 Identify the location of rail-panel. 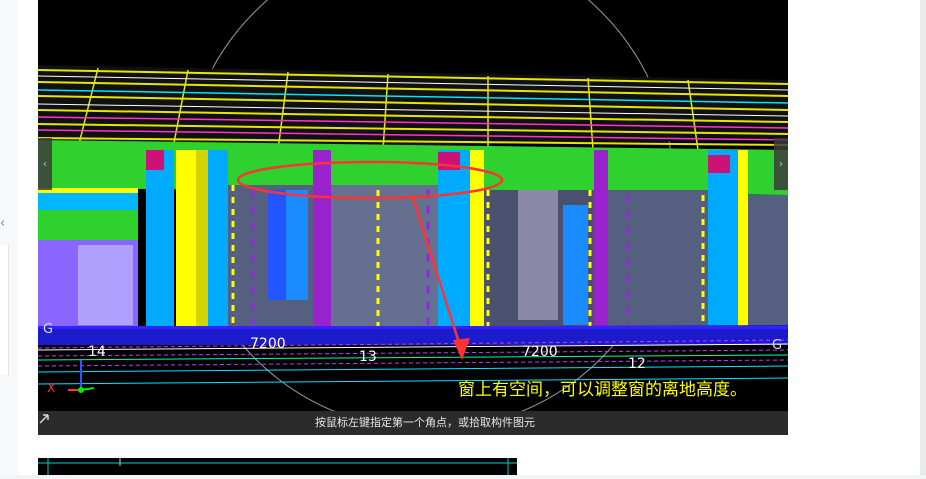
(4, 310).